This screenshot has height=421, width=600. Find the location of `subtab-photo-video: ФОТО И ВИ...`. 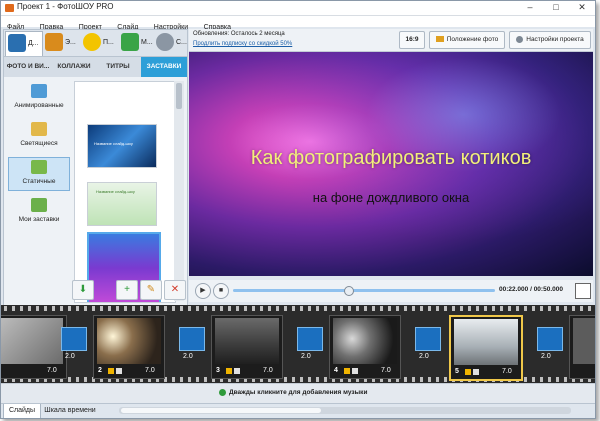

subtab-photo-video: ФОТО И ВИ... is located at coordinates (28, 67).